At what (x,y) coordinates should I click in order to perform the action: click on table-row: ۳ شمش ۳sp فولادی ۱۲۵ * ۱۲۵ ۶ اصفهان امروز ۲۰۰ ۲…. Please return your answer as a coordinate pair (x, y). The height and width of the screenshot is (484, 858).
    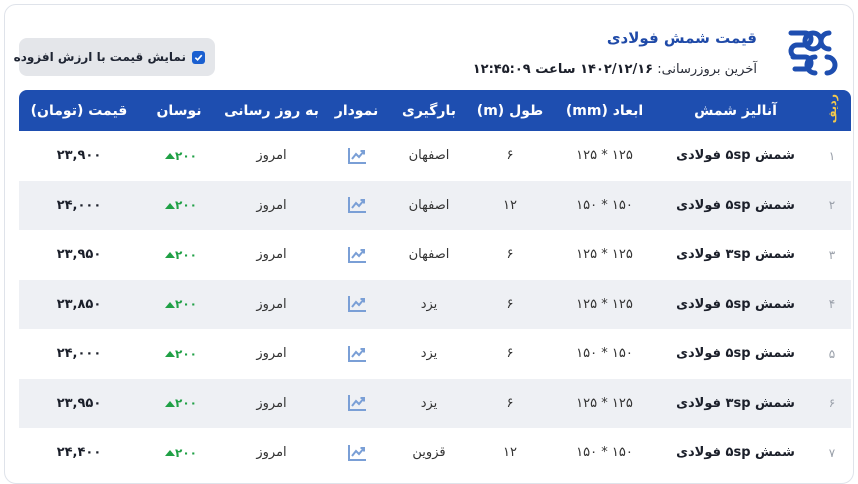
    Looking at the image, I should click on (435, 255).